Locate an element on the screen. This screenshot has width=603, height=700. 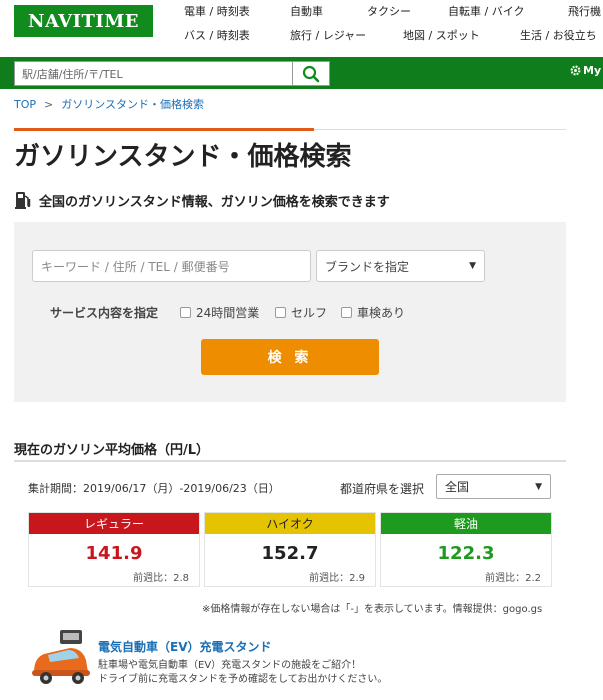
gear-icon is located at coordinates (575, 70).